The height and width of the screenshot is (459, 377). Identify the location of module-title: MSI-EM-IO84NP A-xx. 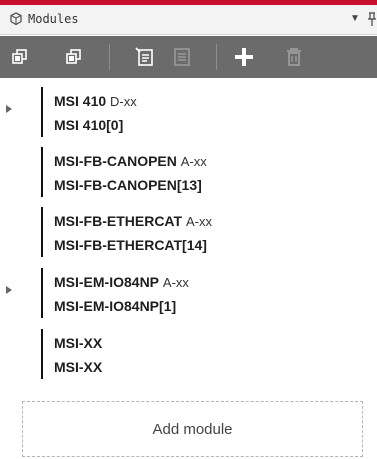
(121, 282).